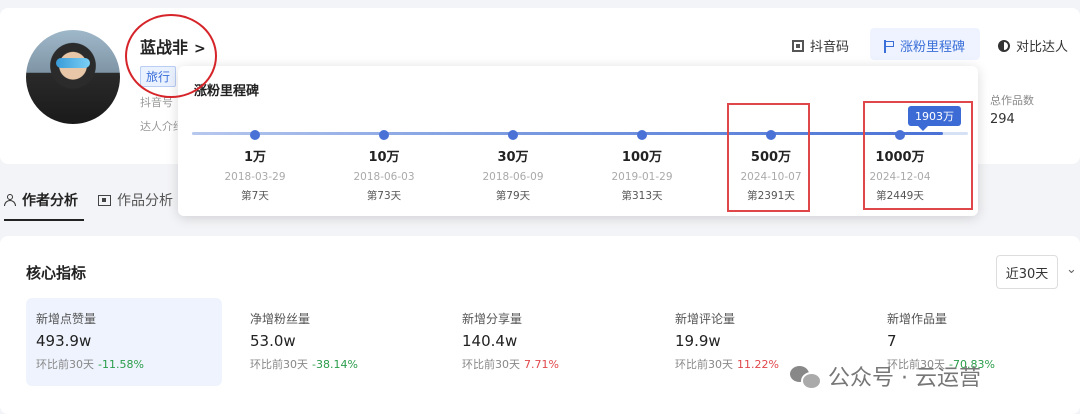  Describe the element at coordinates (513, 177) in the screenshot. I see `milestone-date: 2018-06-09` at that location.